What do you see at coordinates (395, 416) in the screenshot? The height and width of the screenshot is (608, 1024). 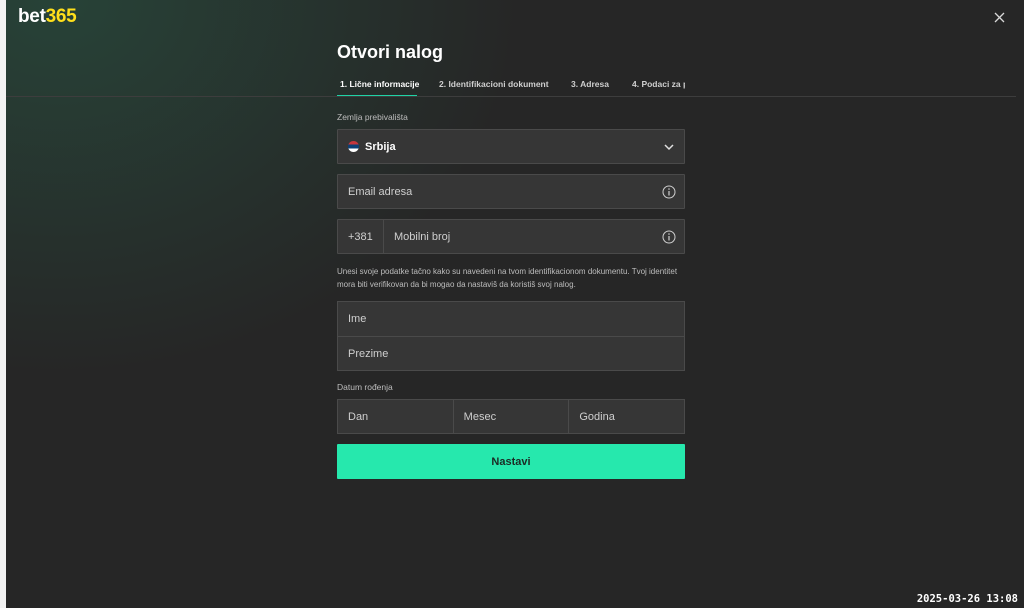 I see `dob-day-field: Dan` at bounding box center [395, 416].